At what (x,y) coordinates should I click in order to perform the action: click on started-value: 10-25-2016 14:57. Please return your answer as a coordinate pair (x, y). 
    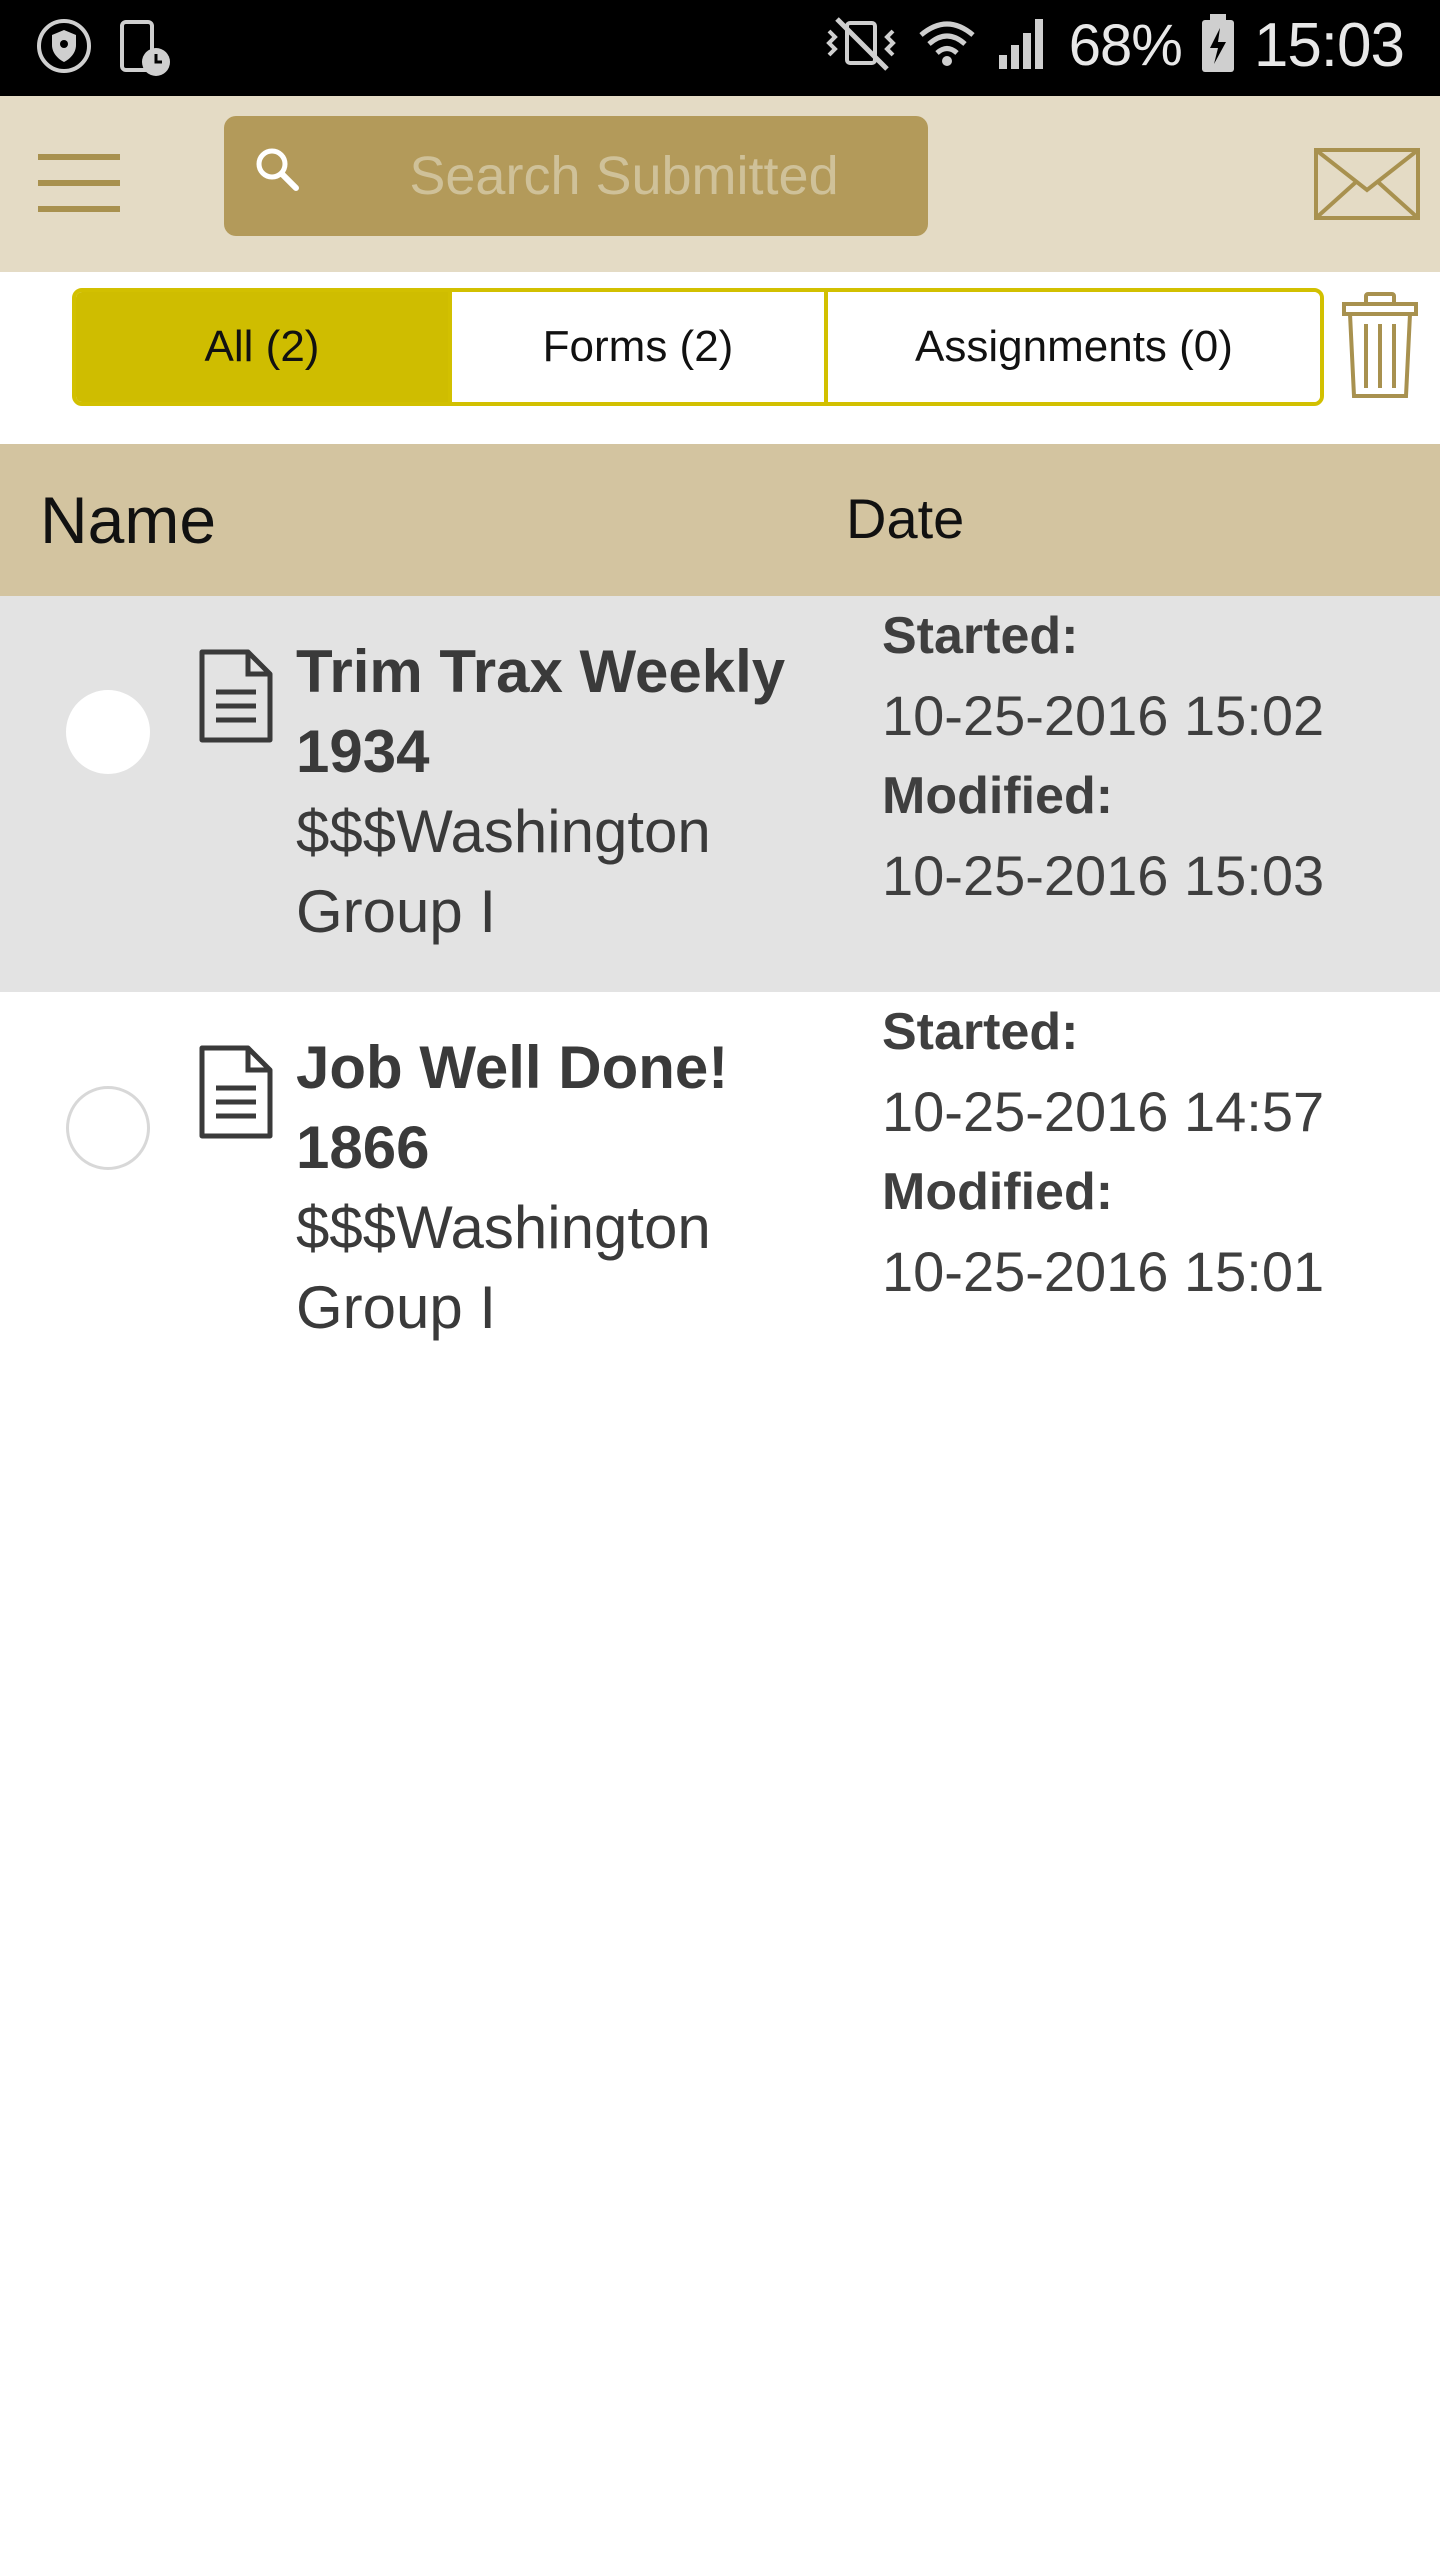
    Looking at the image, I should click on (1103, 1111).